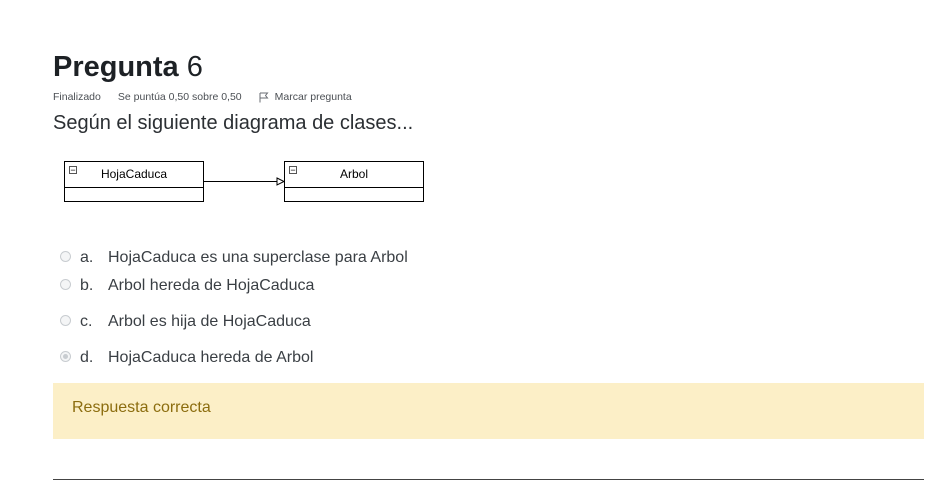 The image size is (946, 480). What do you see at coordinates (194, 67) in the screenshot?
I see `question-number: 6` at bounding box center [194, 67].